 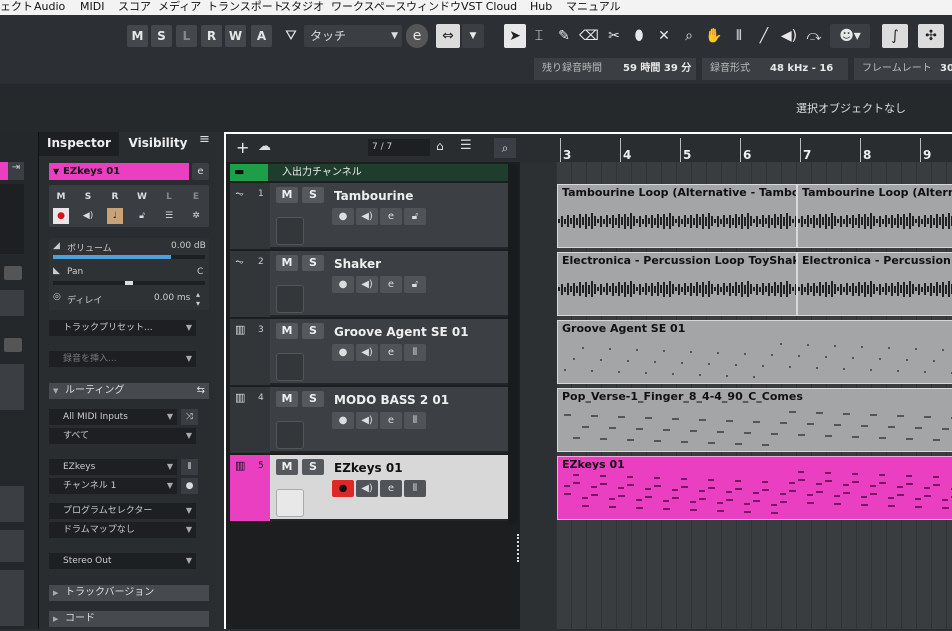 I want to click on track-row: ▥ 4 M S MODO BASS 2 01 ● ◀) e ⦀, so click(x=369, y=420).